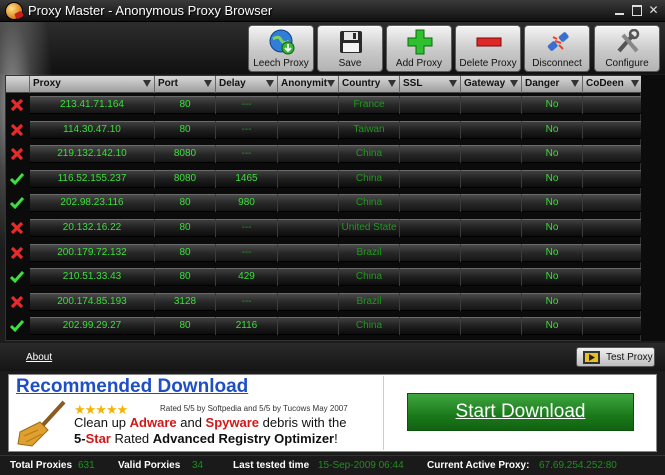  Describe the element at coordinates (92, 84) in the screenshot. I see `column-header-proxy: Proxy` at that location.